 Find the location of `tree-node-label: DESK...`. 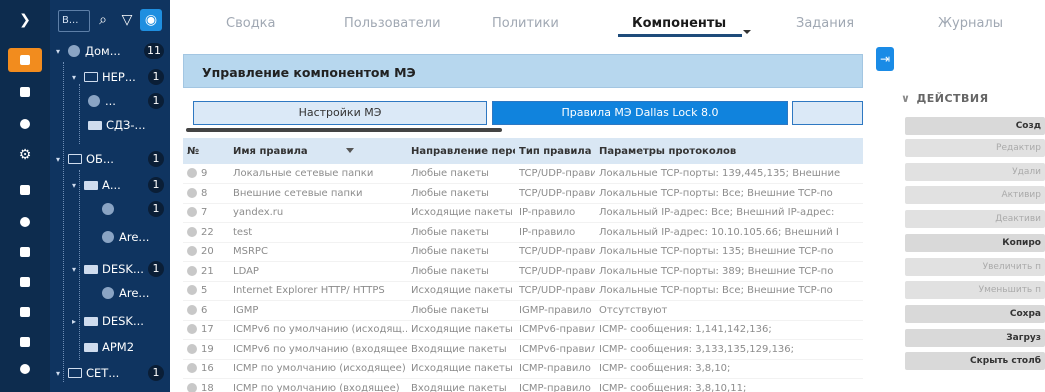

tree-node-label: DESK... is located at coordinates (123, 269).